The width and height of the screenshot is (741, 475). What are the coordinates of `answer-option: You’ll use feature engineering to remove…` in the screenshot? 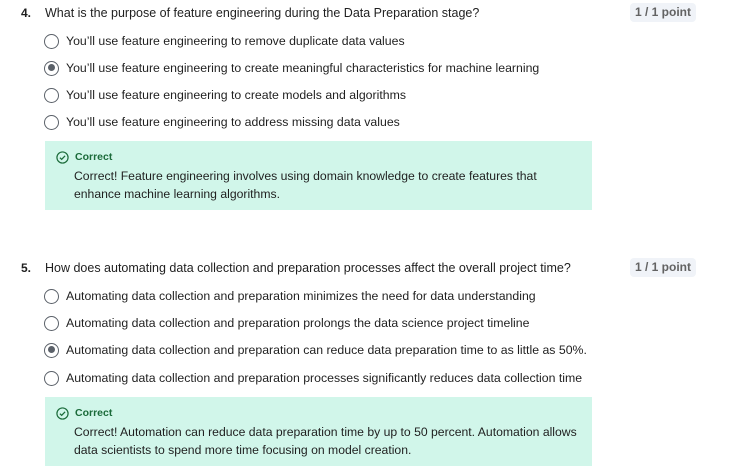 It's located at (224, 41).